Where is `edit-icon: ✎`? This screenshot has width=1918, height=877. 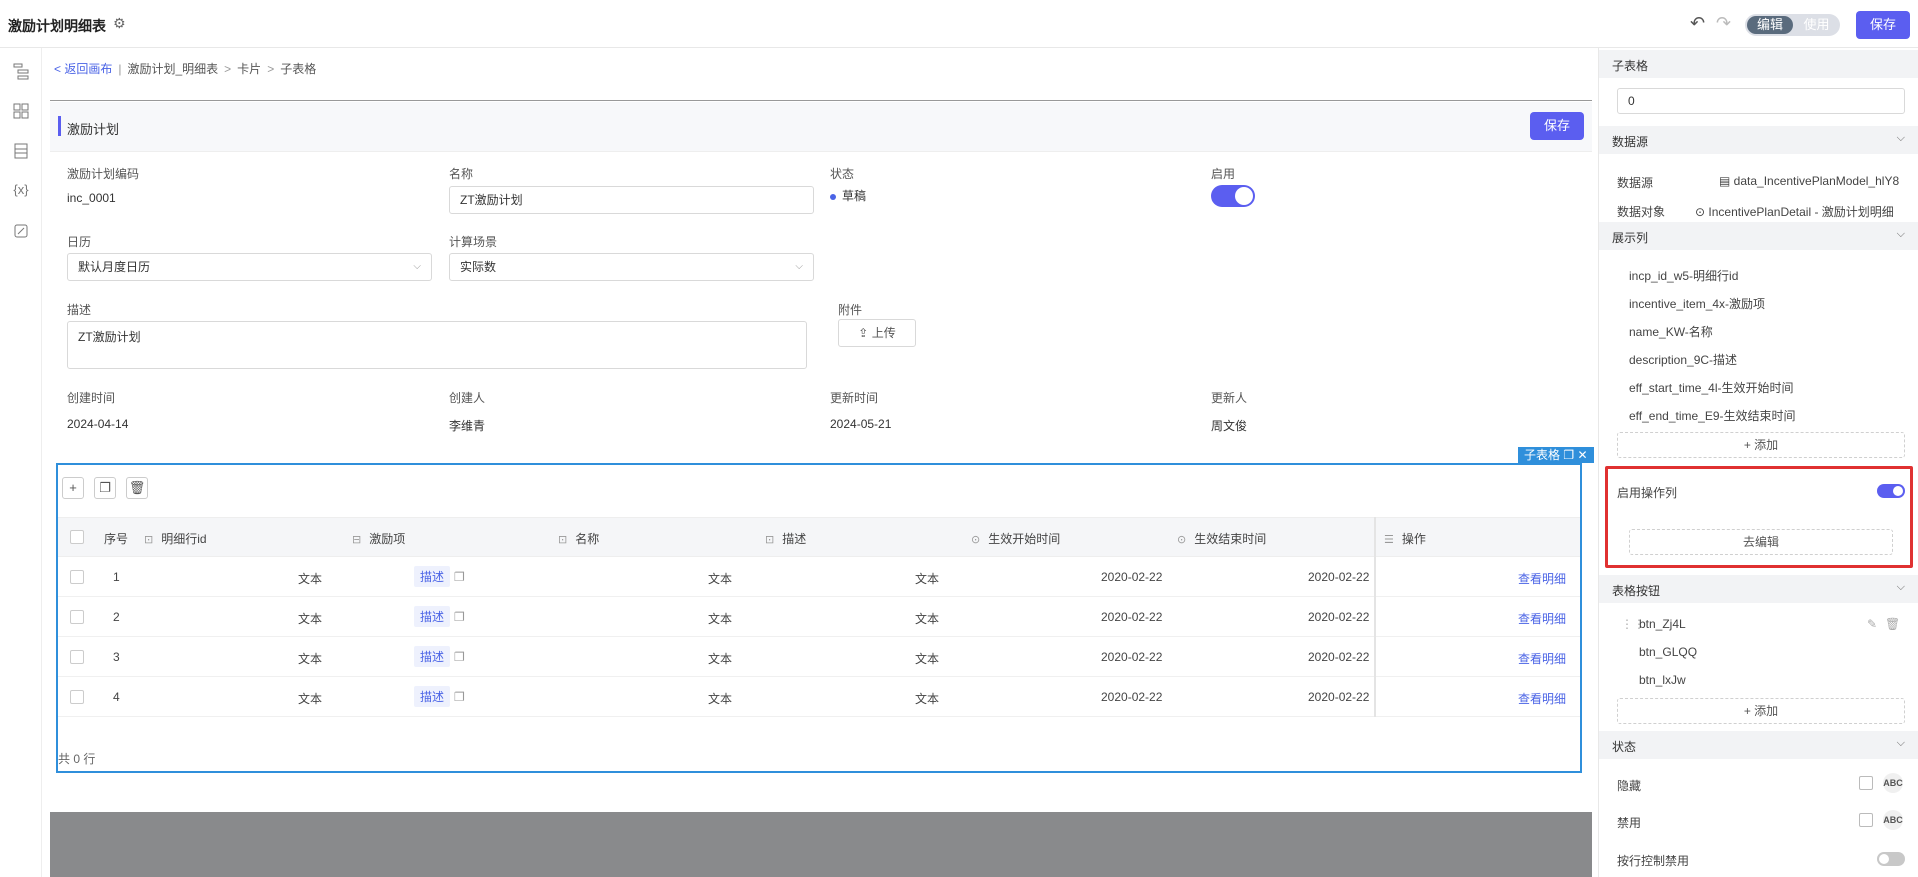
edit-icon: ✎ is located at coordinates (1872, 624).